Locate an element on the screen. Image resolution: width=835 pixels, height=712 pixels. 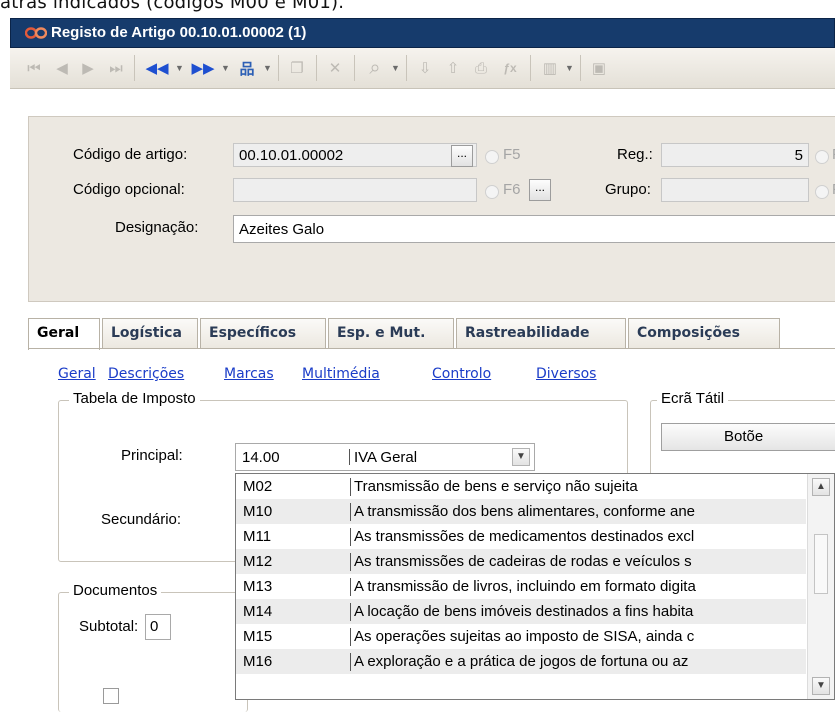
sublink-multimedia: Multimédia is located at coordinates (341, 374).